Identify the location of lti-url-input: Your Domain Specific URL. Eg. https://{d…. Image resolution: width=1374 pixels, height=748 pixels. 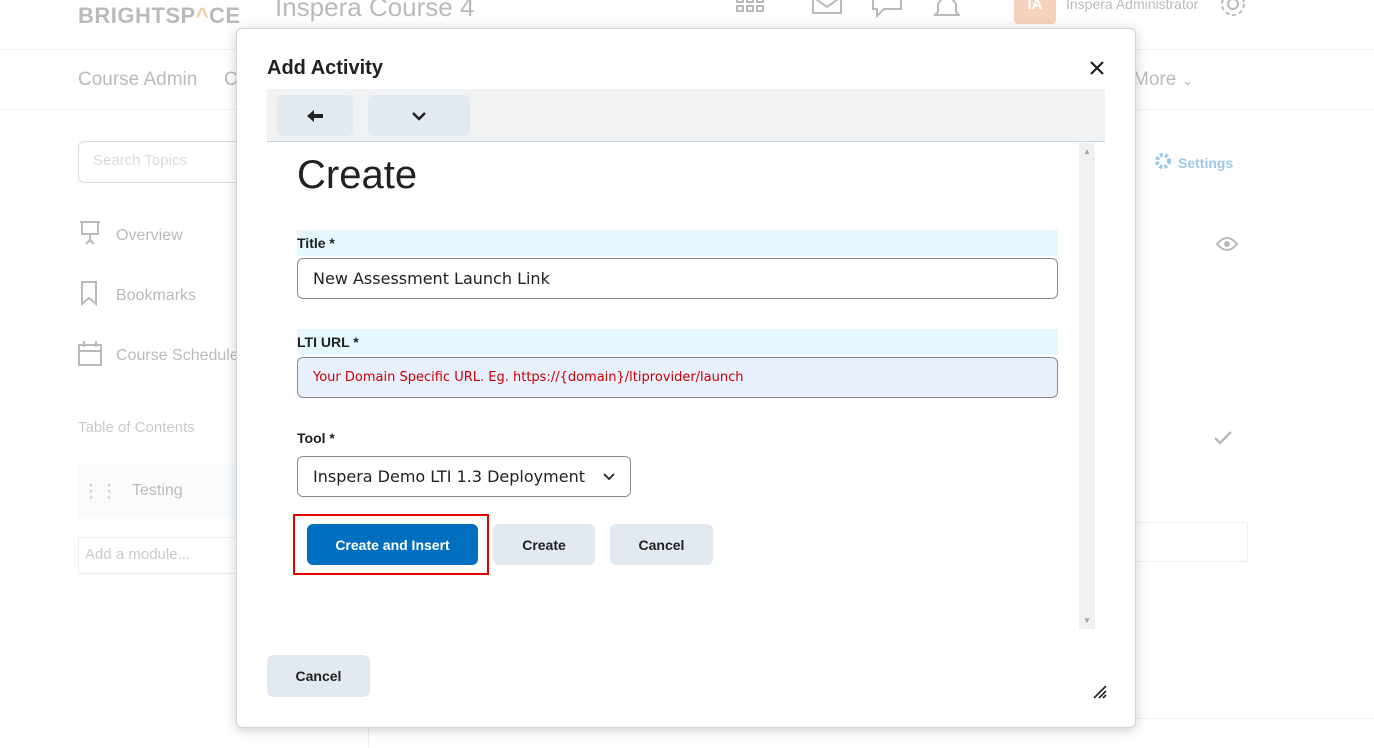
(677, 377).